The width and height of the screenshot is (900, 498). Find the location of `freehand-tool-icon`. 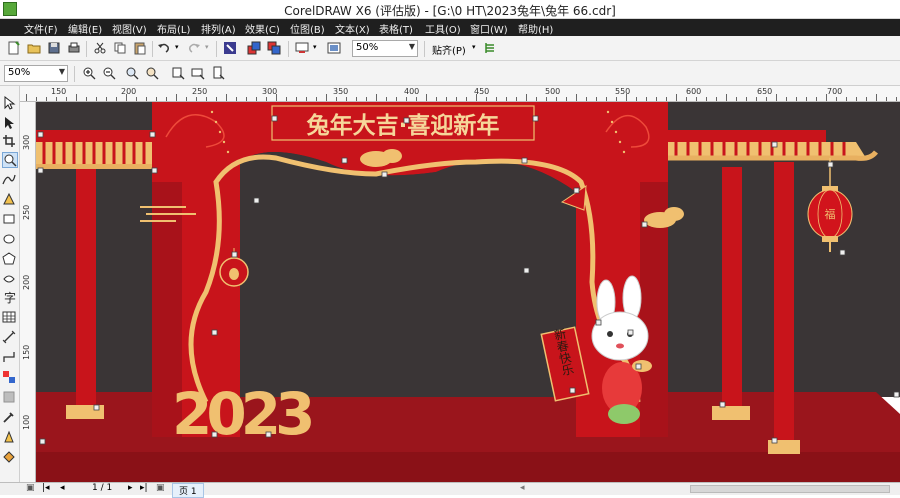

freehand-tool-icon is located at coordinates (10, 180).